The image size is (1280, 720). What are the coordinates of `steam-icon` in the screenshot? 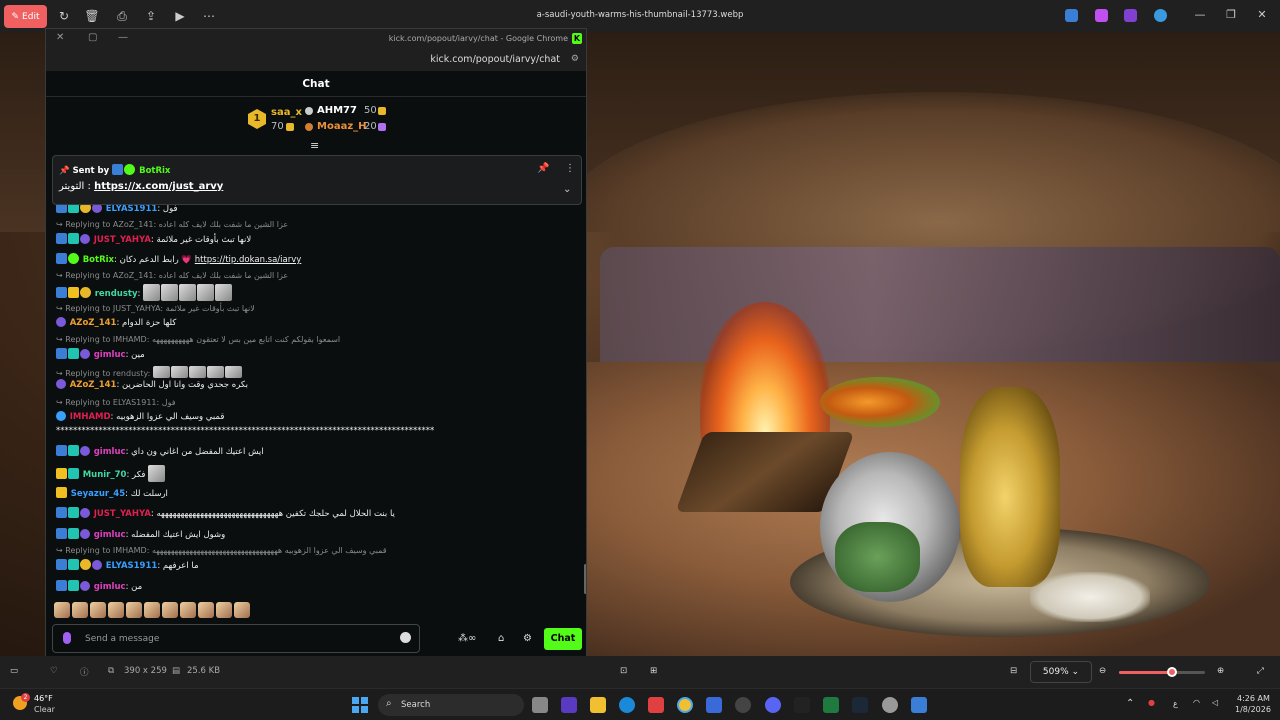 It's located at (860, 705).